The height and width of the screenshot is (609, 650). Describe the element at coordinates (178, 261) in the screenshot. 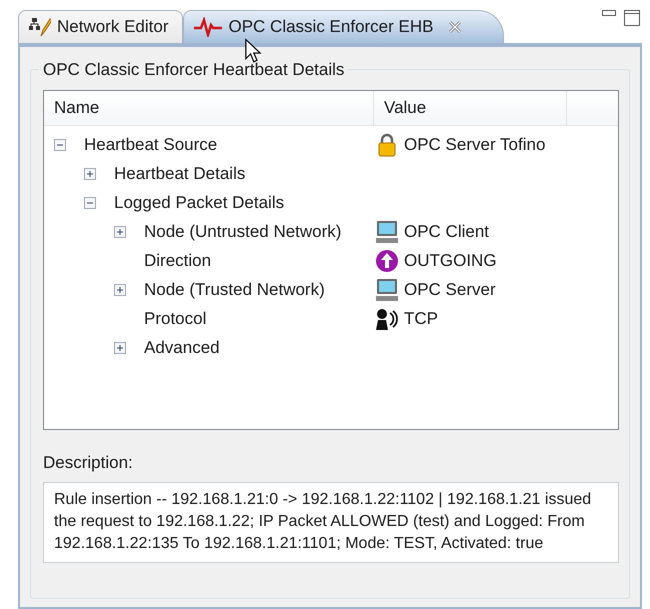

I see `tree-item-label: Direction` at that location.